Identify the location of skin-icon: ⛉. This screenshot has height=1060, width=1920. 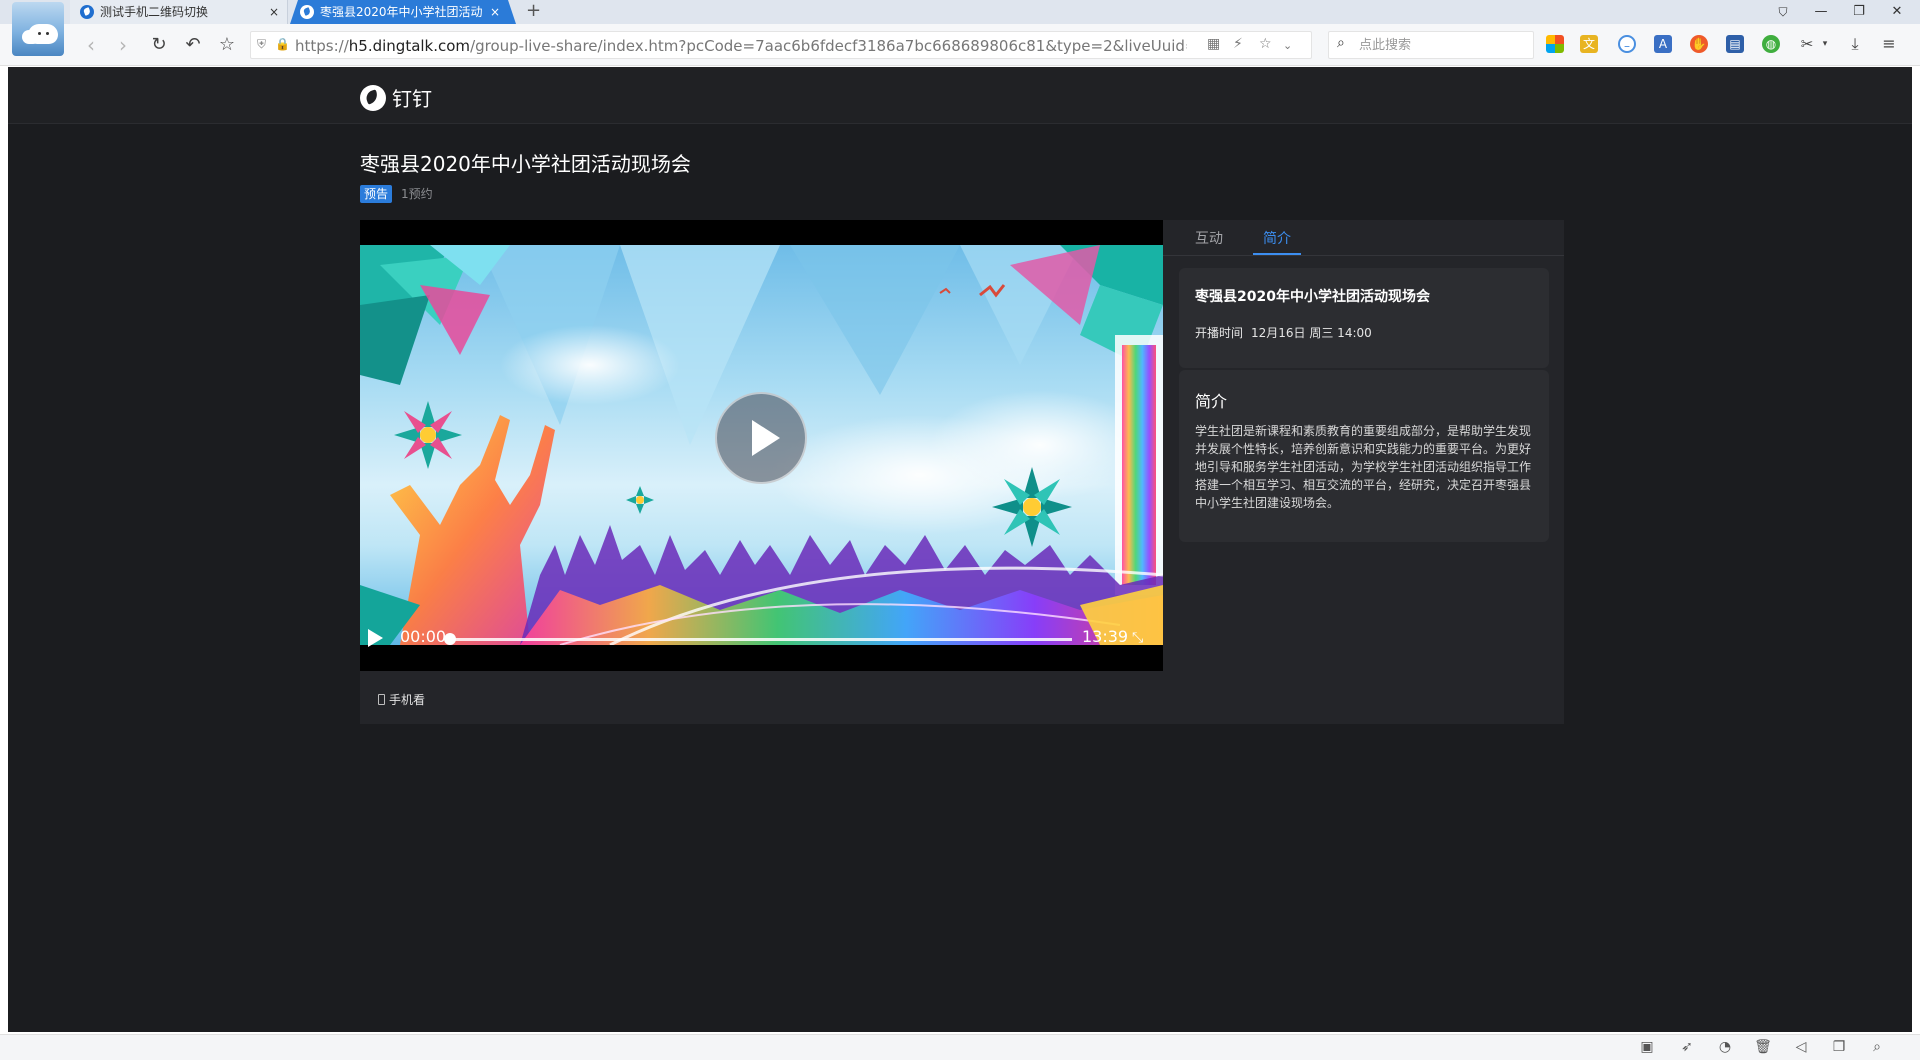
(1783, 12).